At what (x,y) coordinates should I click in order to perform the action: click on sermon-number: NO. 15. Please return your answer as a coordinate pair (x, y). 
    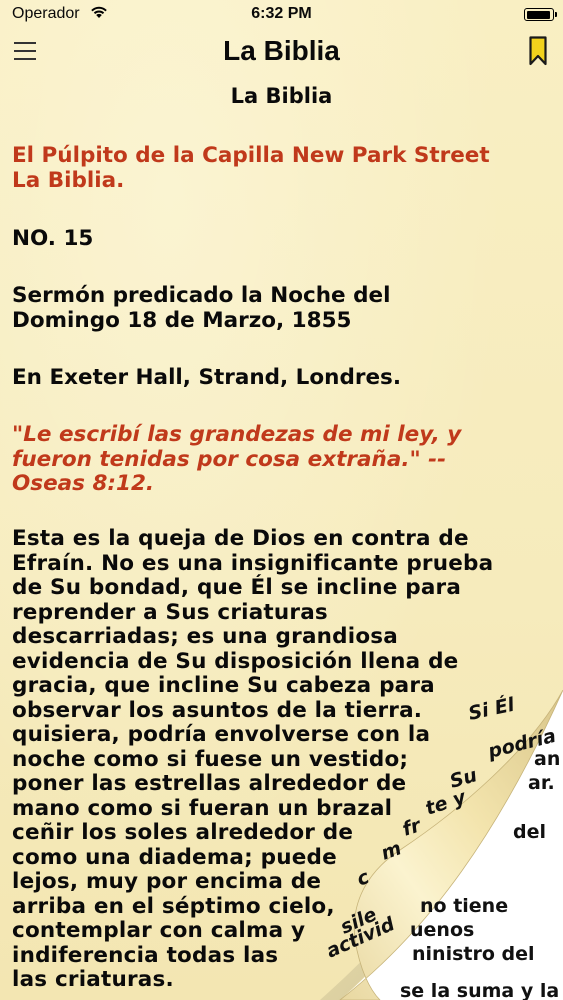
    Looking at the image, I should click on (53, 238).